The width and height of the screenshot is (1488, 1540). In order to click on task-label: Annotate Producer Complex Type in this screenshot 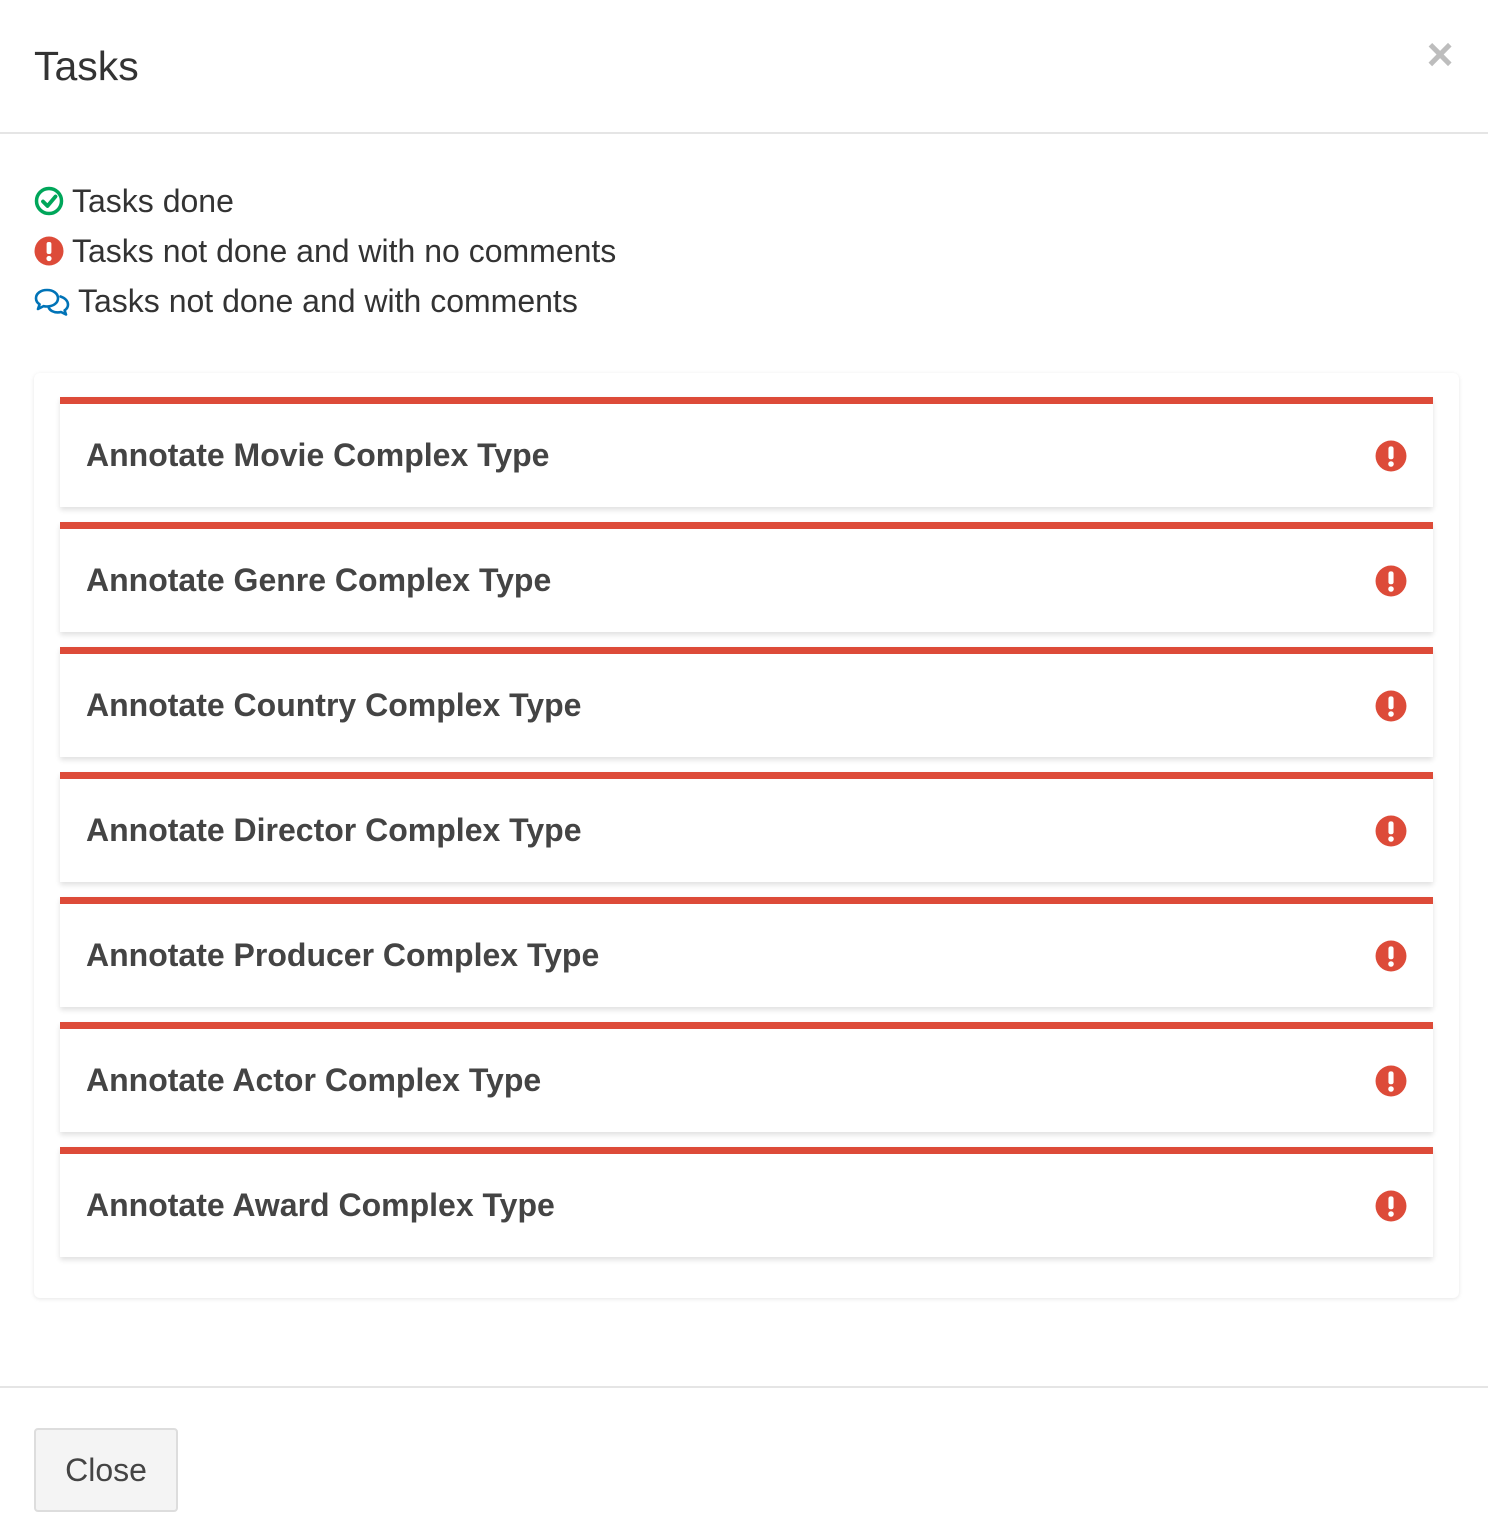, I will do `click(343, 955)`.